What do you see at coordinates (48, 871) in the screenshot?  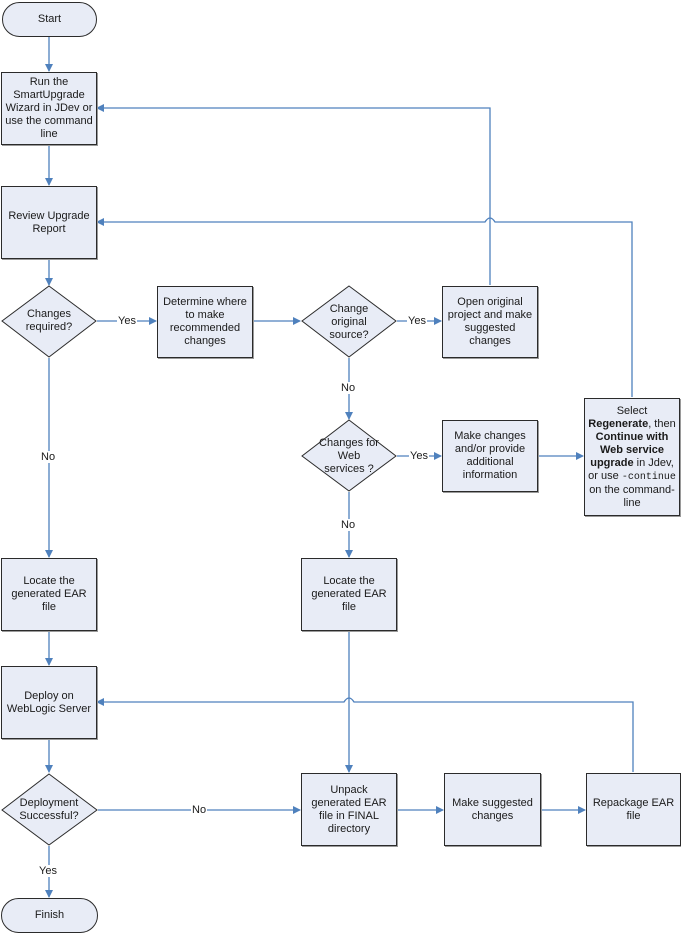 I see `edge-label-deployment-yes: Yes` at bounding box center [48, 871].